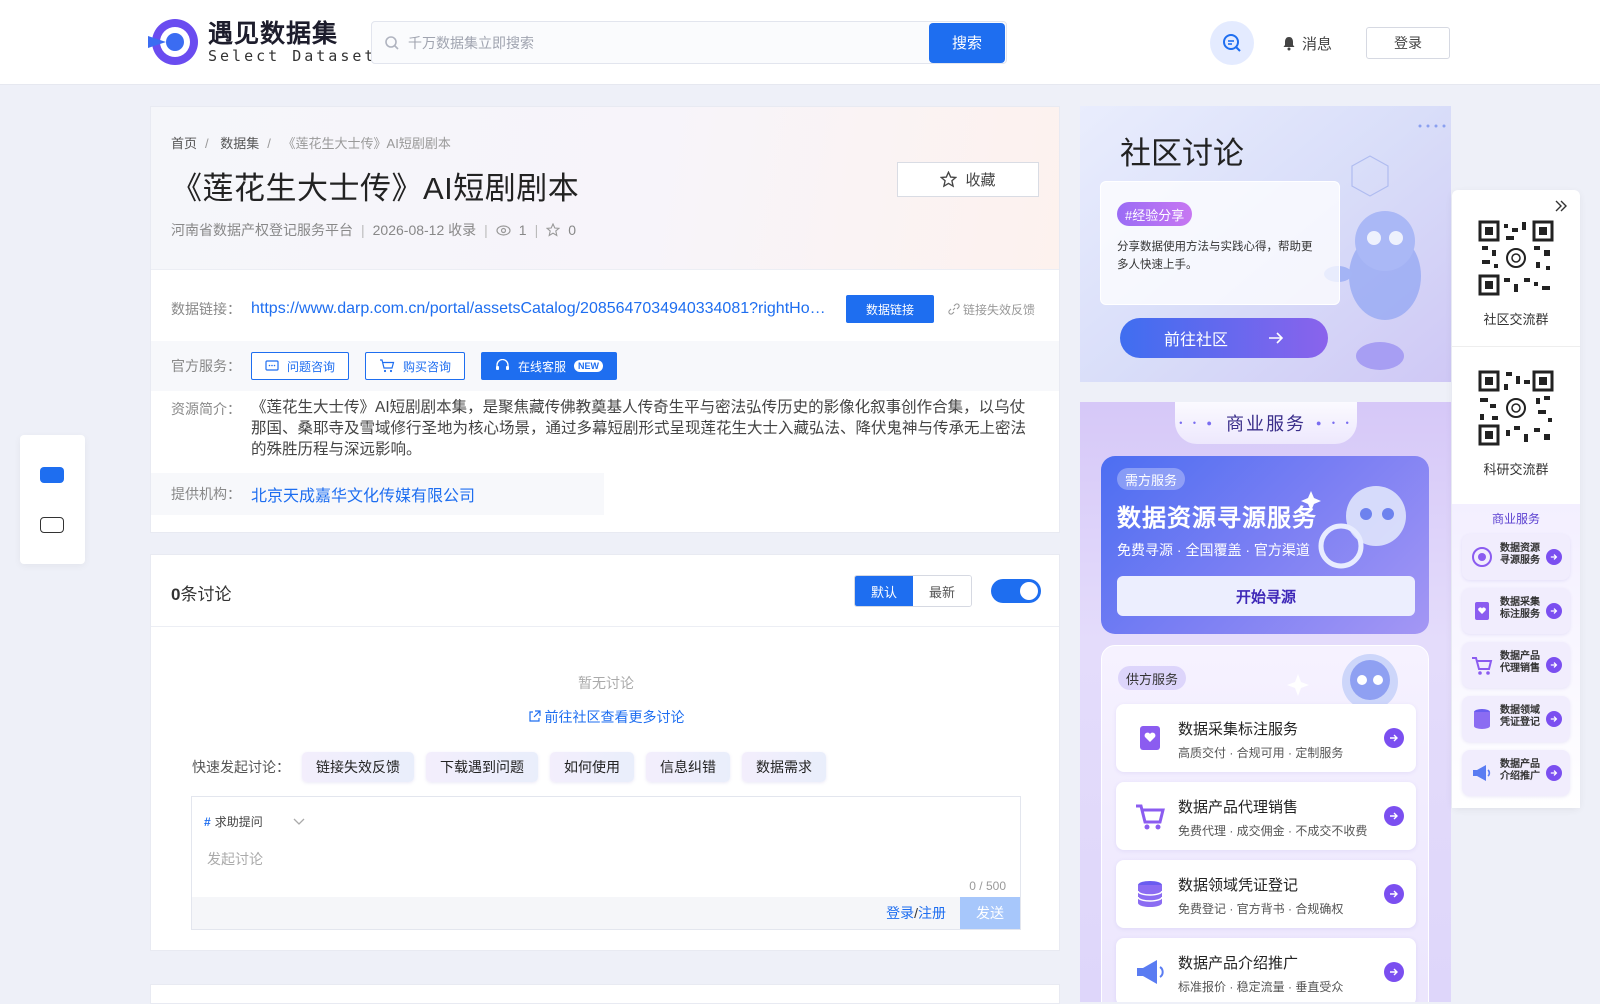  What do you see at coordinates (980, 180) in the screenshot?
I see `favorite-label: 收藏` at bounding box center [980, 180].